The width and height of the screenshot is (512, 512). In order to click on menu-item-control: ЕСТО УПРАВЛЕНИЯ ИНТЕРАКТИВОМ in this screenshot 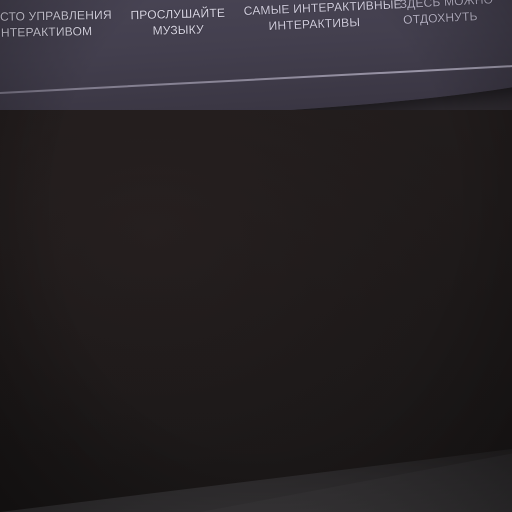, I will do `click(56, 24)`.